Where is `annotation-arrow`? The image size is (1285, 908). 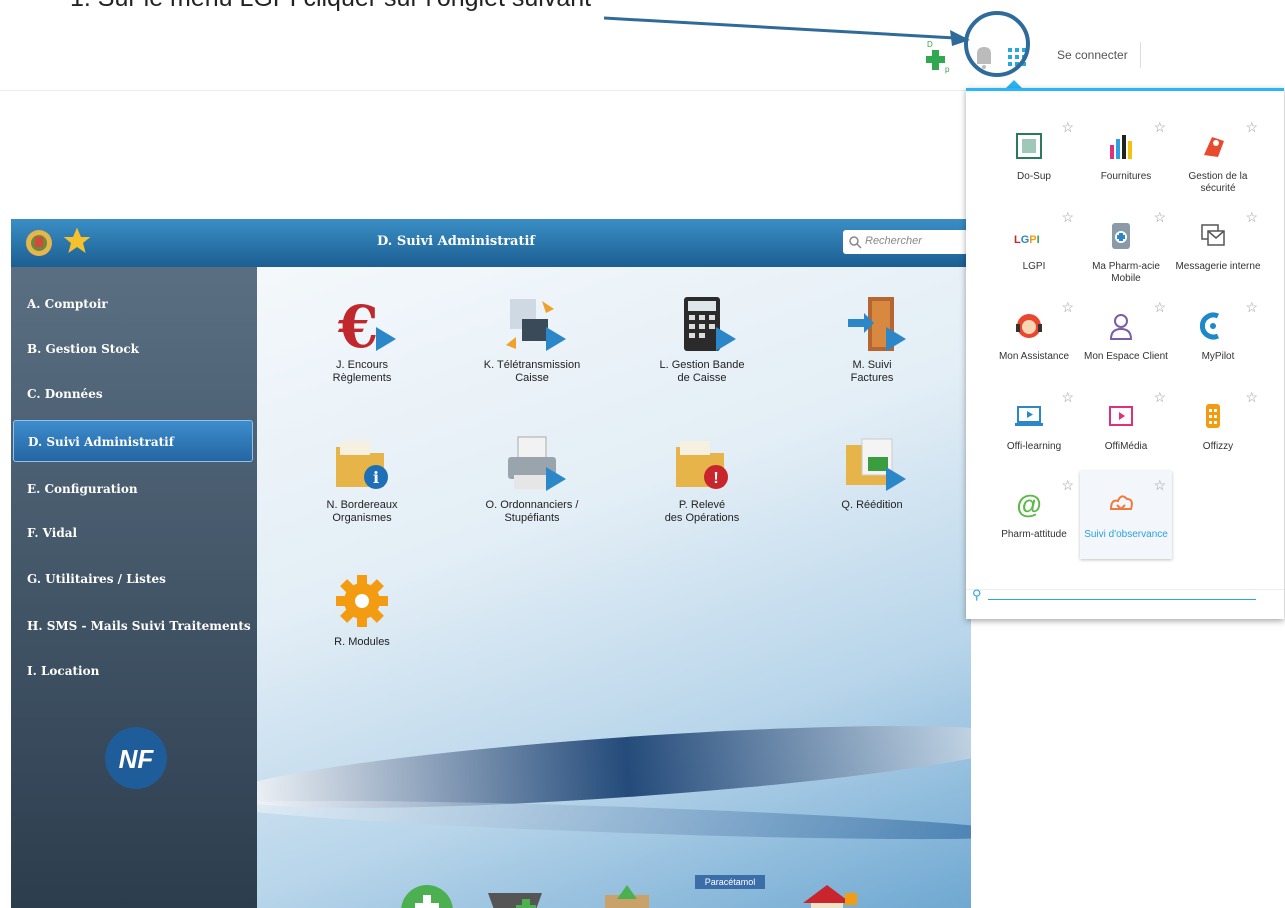 annotation-arrow is located at coordinates (786, 31).